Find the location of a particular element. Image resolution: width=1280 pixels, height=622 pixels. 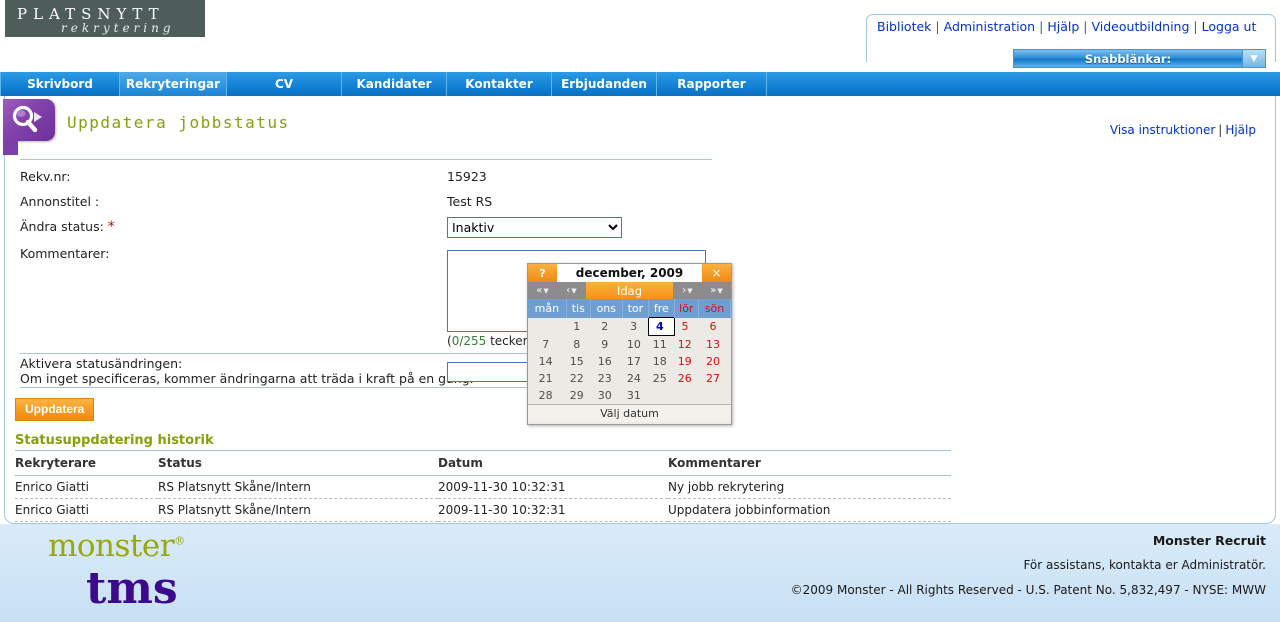

calendar-day: 2 is located at coordinates (606, 327).